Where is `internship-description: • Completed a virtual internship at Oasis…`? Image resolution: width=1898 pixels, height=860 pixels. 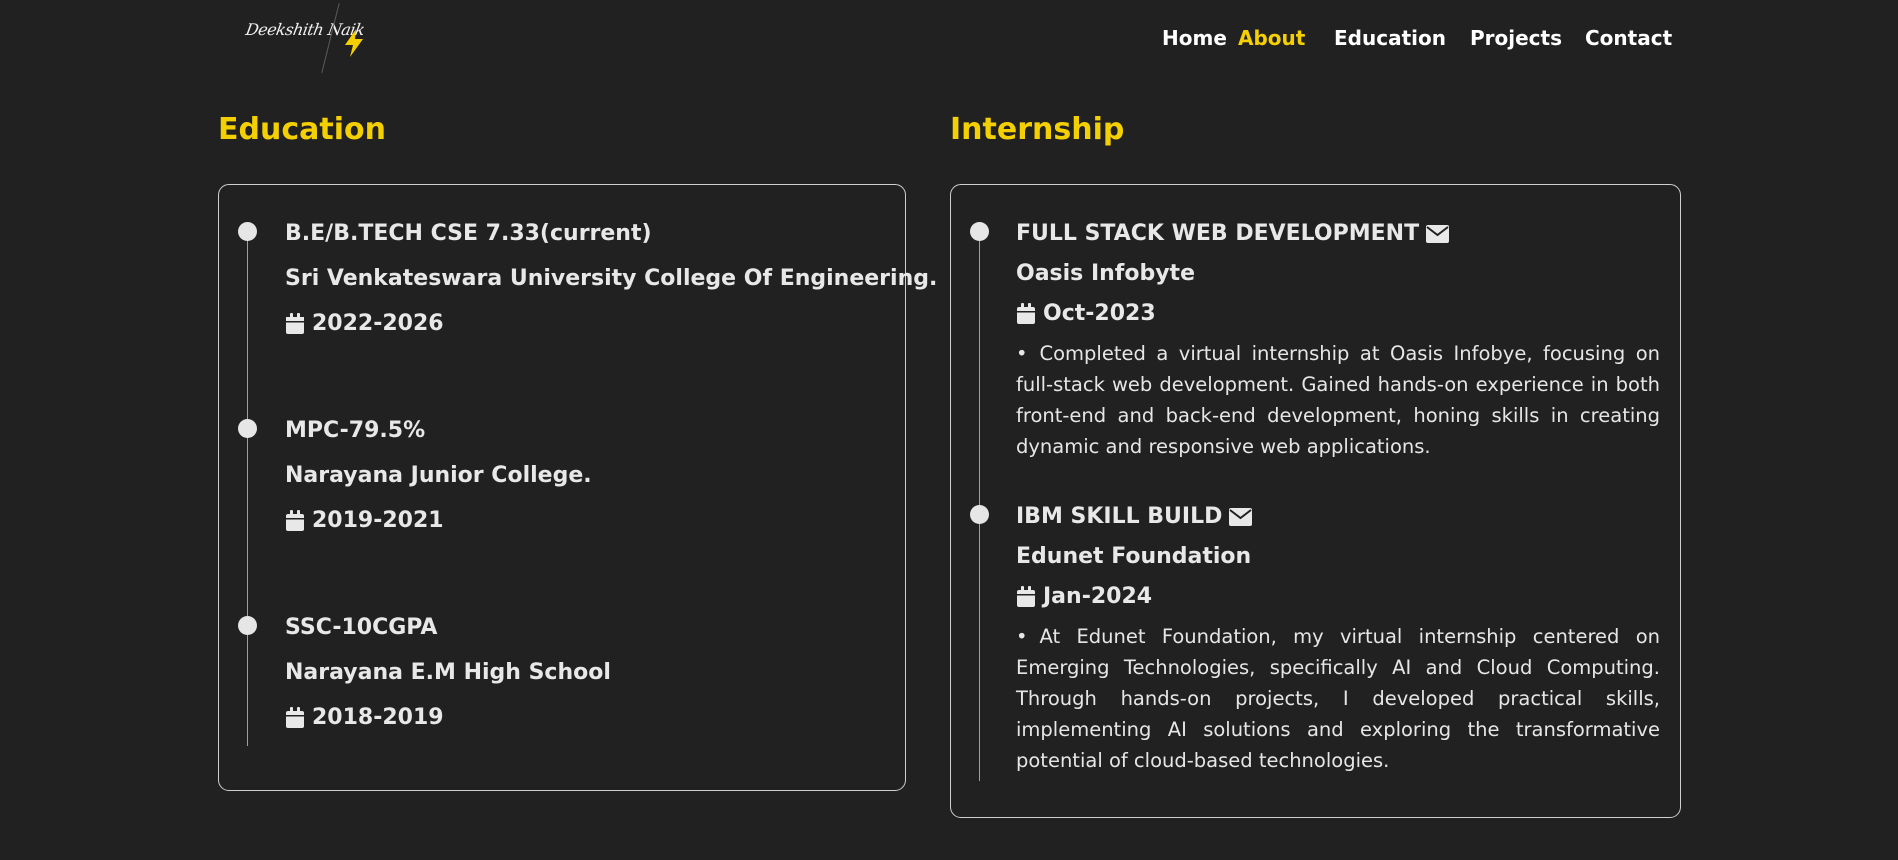 internship-description: • Completed a virtual internship at Oasis… is located at coordinates (1338, 400).